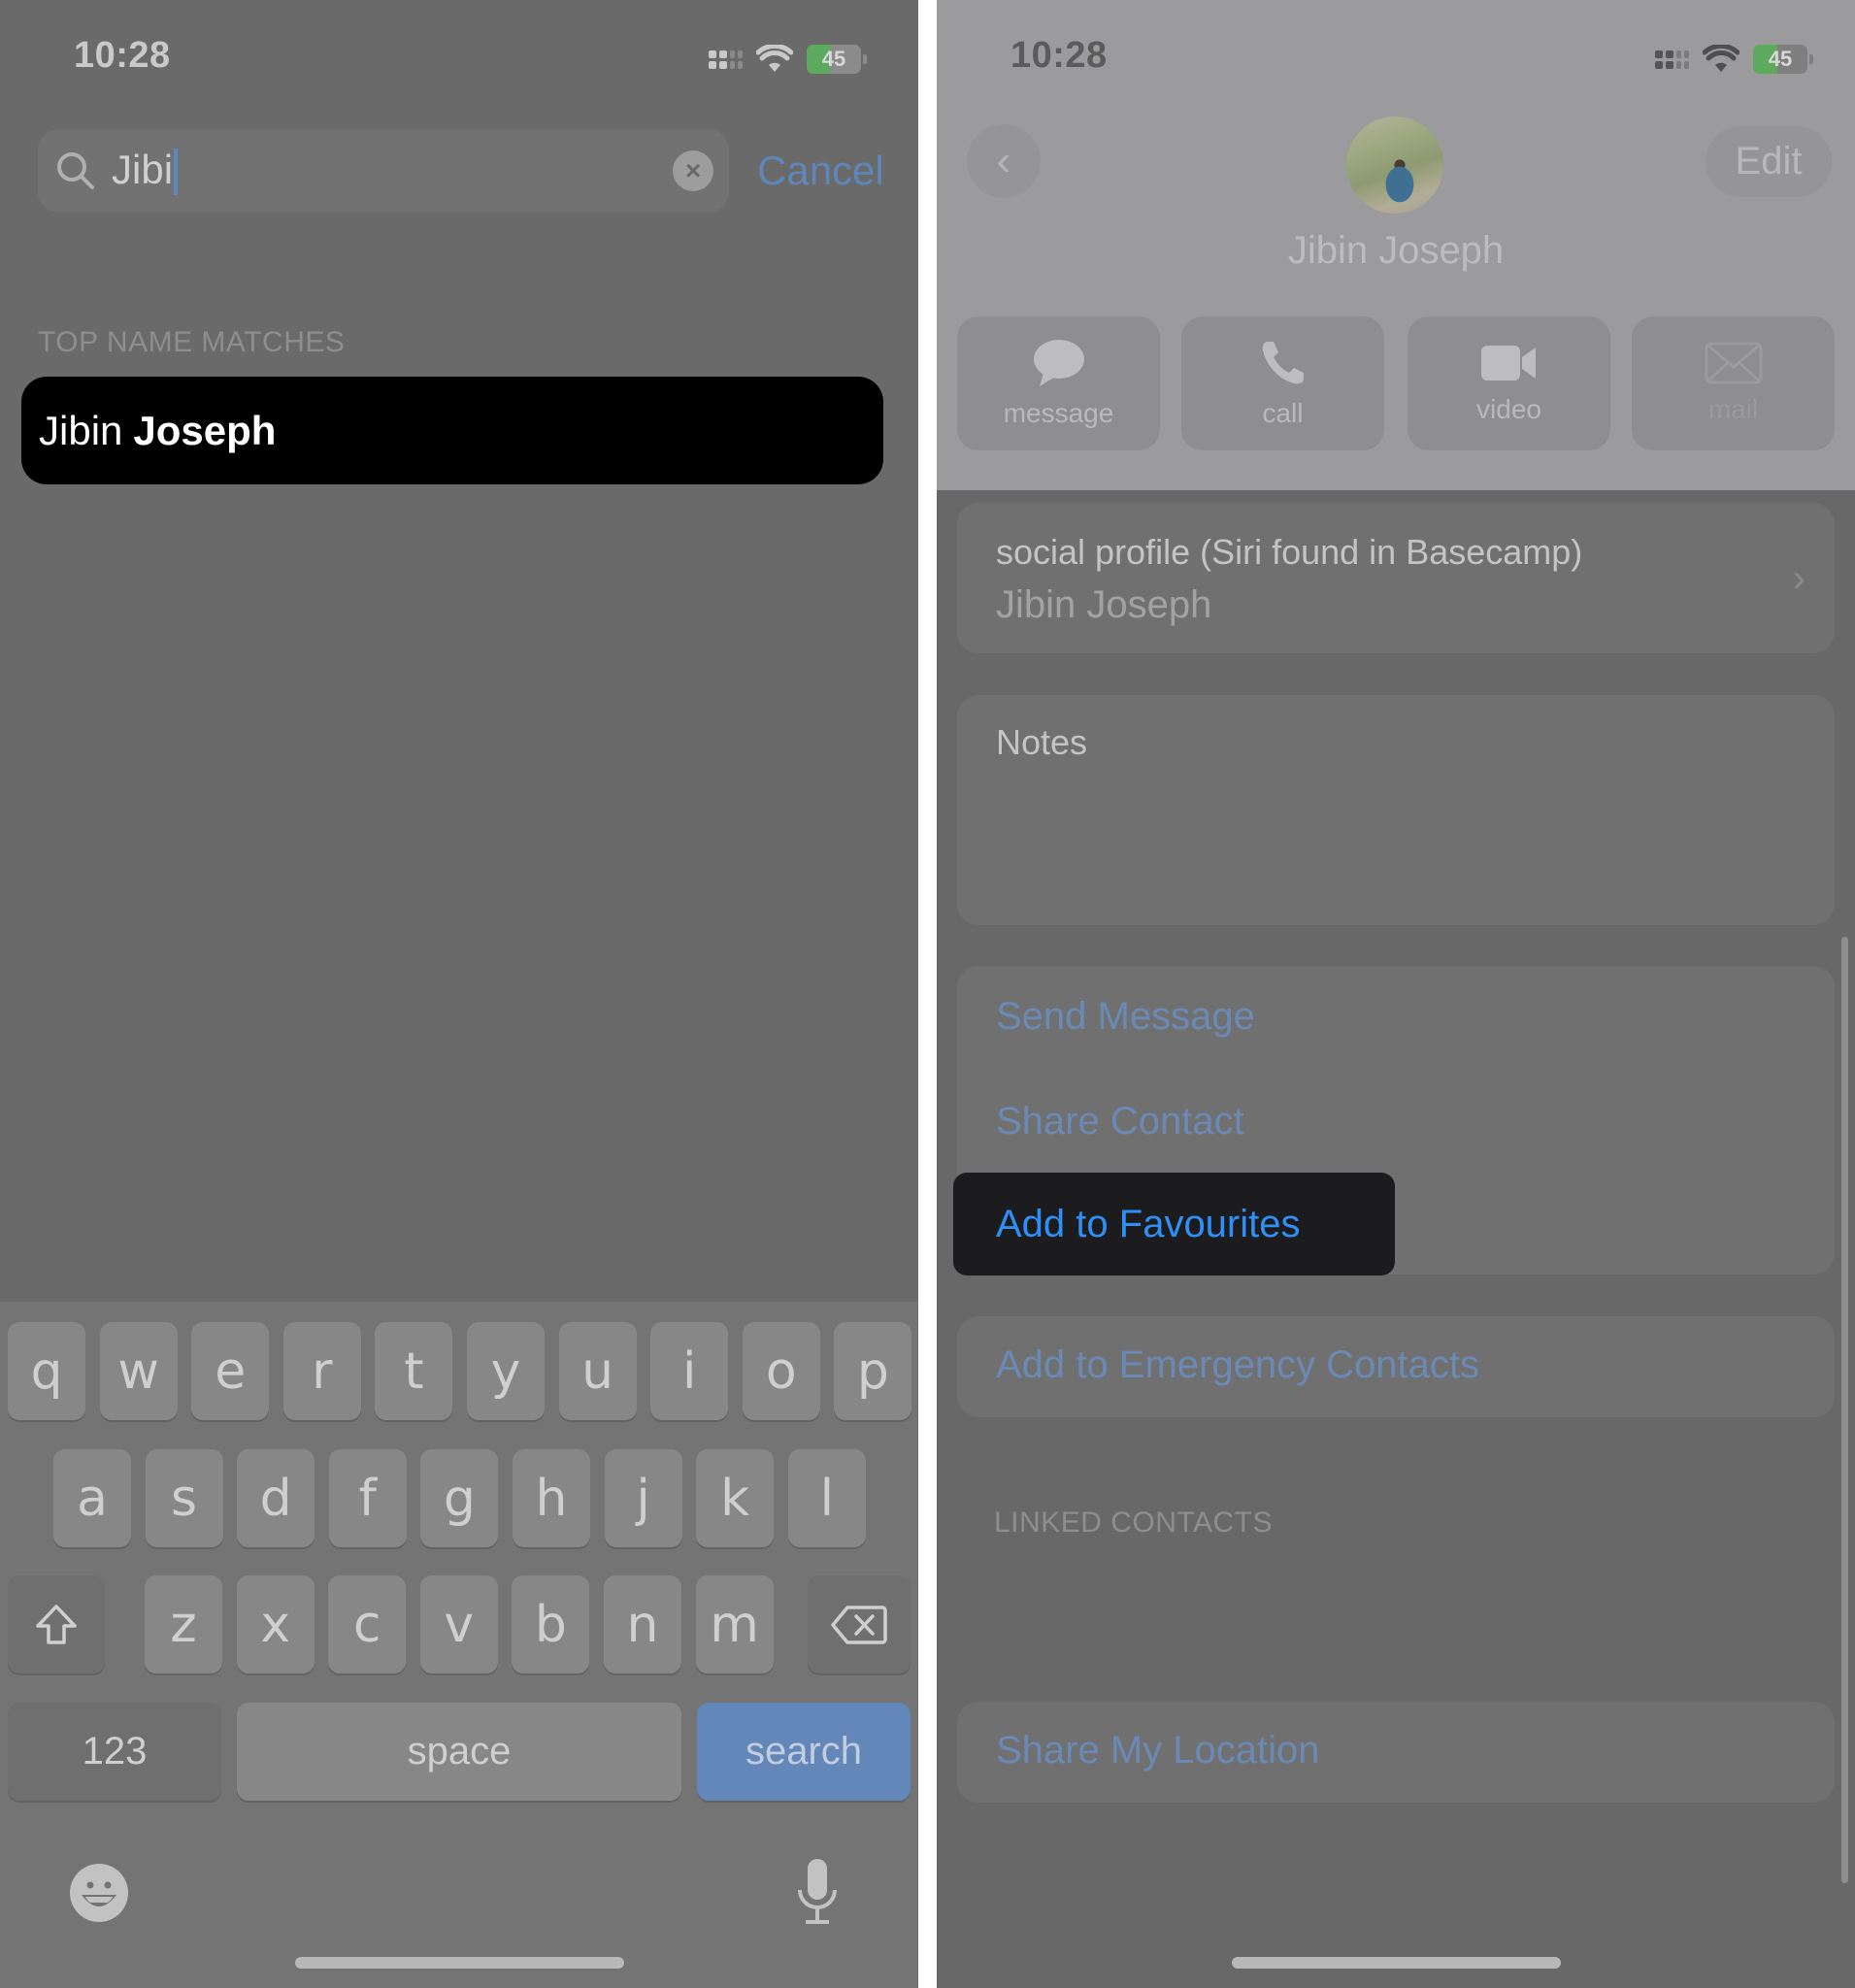 Image resolution: width=1855 pixels, height=1988 pixels. I want to click on emoji-button, so click(99, 1896).